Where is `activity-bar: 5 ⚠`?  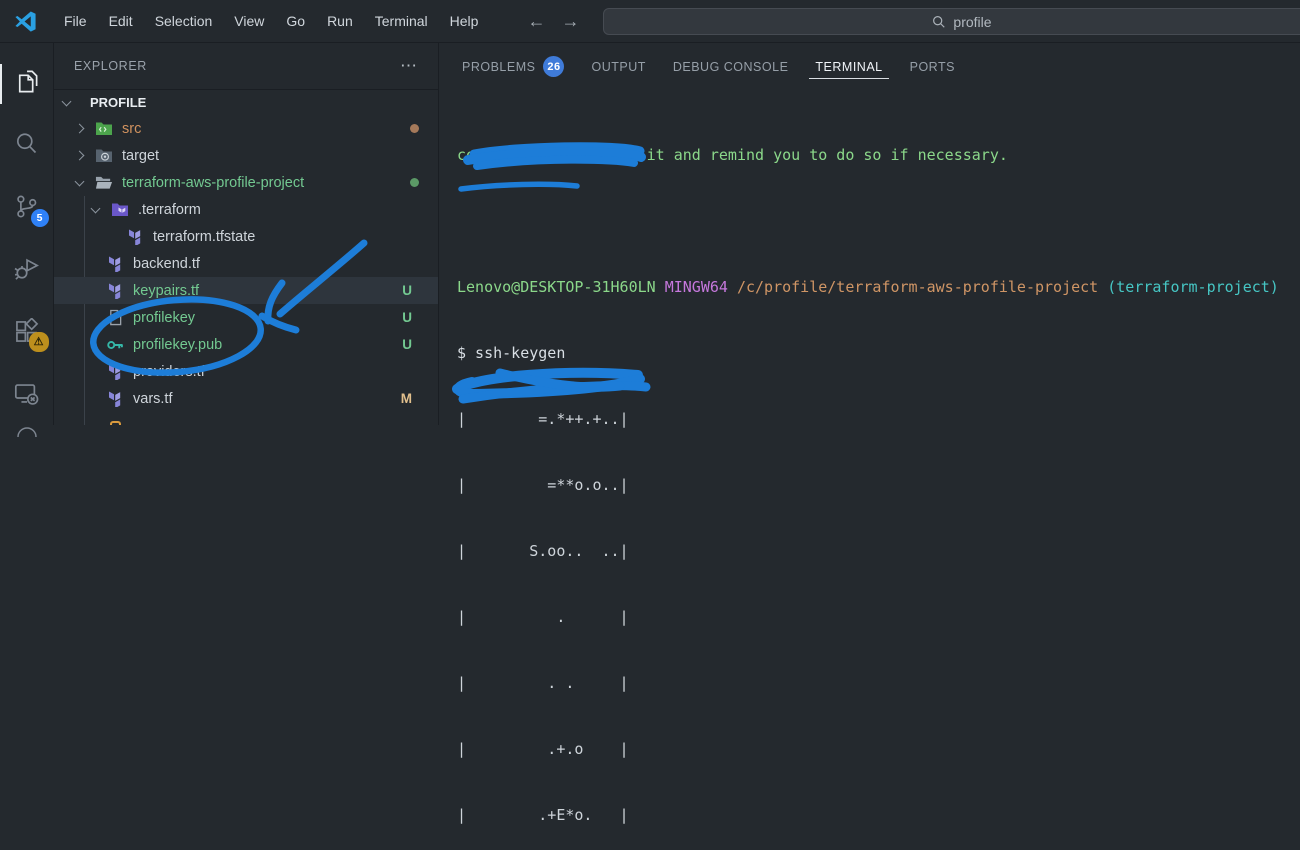
activity-bar: 5 ⚠ is located at coordinates (27, 240).